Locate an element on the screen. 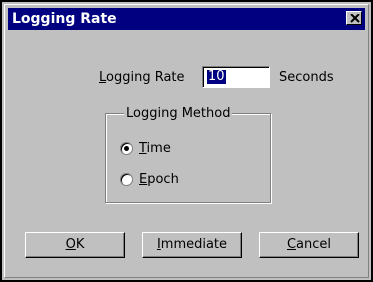 Image resolution: width=373 pixels, height=282 pixels. close-icon is located at coordinates (355, 18).